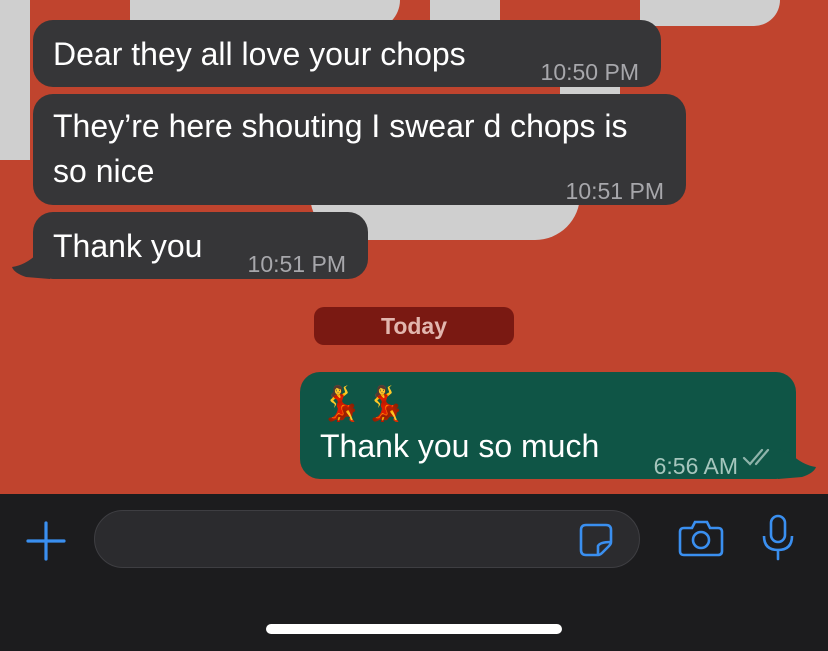  Describe the element at coordinates (340, 126) in the screenshot. I see `message-text-line: They’re here shouting I swear d chops is` at that location.